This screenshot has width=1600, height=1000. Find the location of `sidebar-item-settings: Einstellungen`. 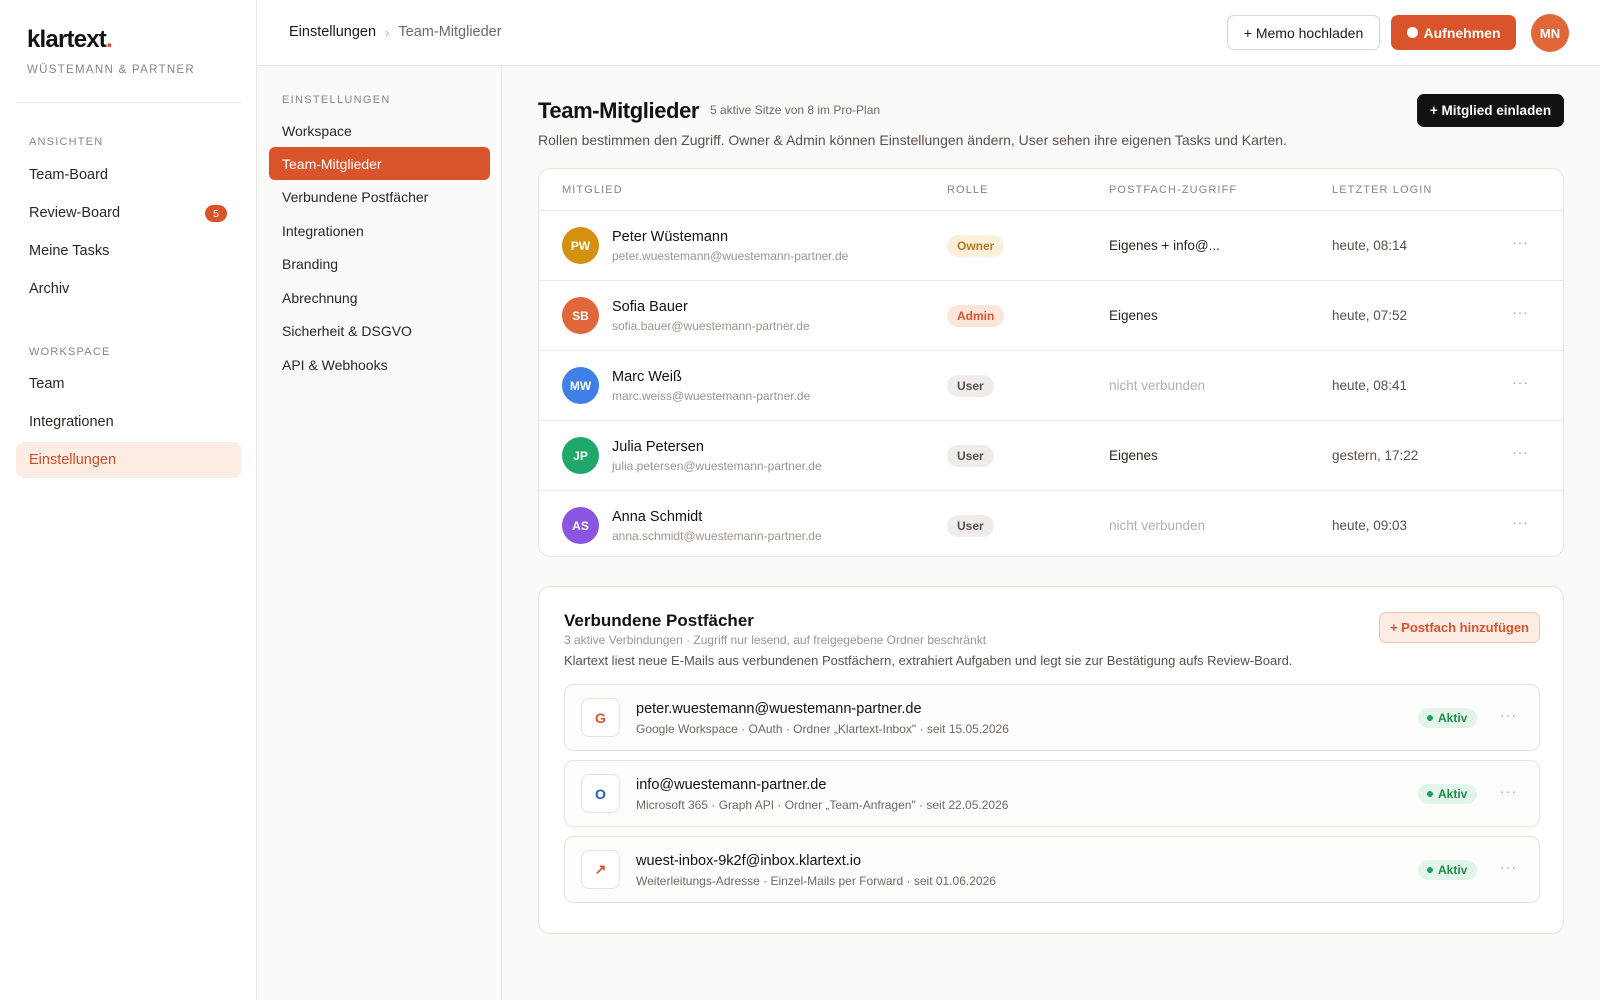

sidebar-item-settings: Einstellungen is located at coordinates (128, 460).